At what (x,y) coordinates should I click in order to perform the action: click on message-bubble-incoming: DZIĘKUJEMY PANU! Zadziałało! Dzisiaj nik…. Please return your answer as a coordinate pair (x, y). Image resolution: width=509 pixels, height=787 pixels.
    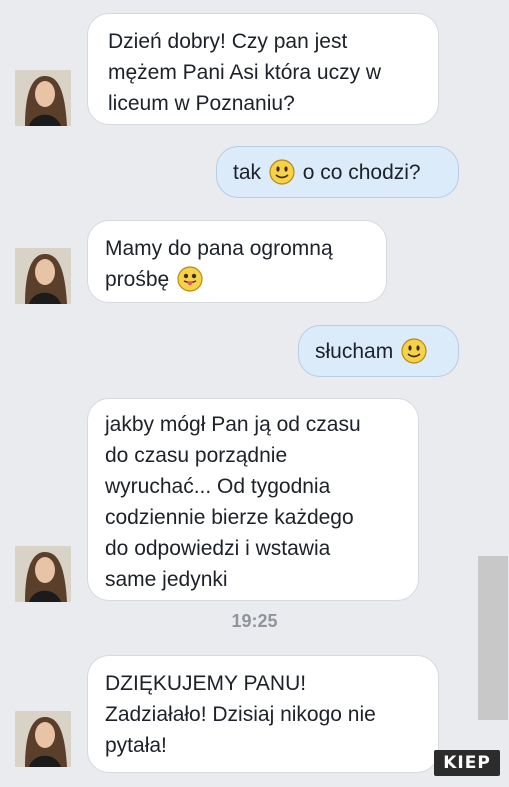
    Looking at the image, I should click on (263, 714).